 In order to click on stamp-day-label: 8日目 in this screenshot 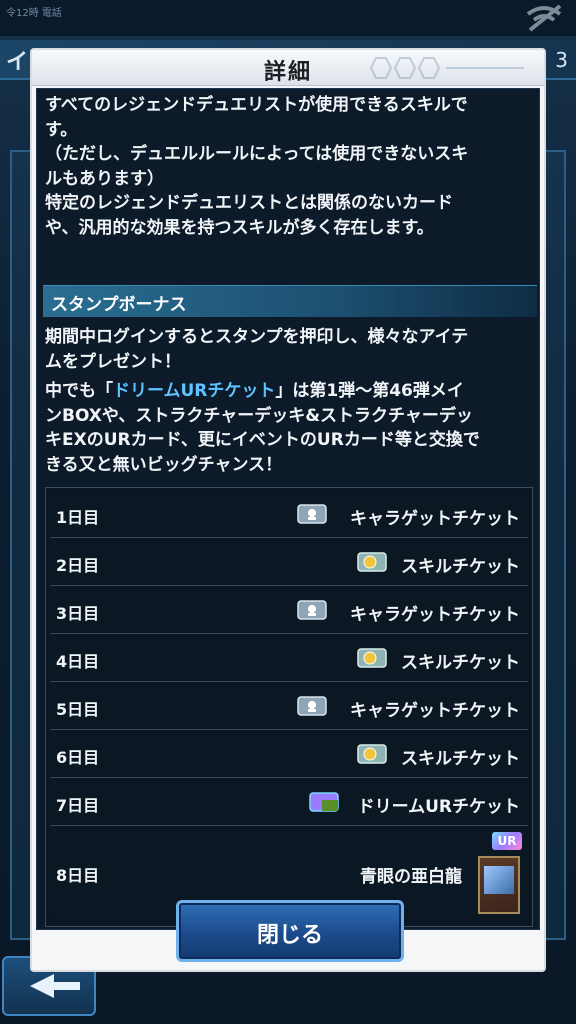, I will do `click(78, 875)`.